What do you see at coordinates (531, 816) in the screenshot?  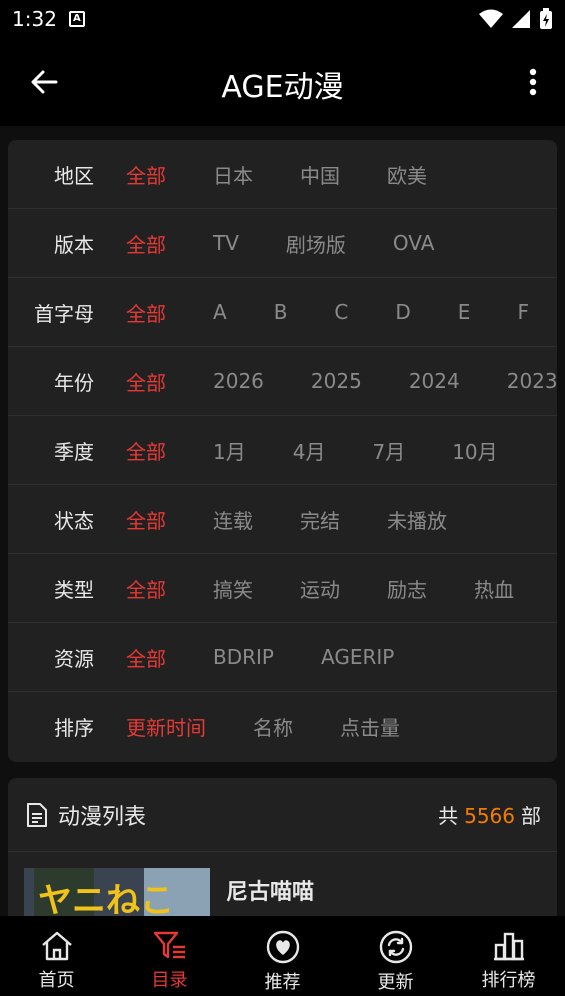 I see `count-suffix: 部` at bounding box center [531, 816].